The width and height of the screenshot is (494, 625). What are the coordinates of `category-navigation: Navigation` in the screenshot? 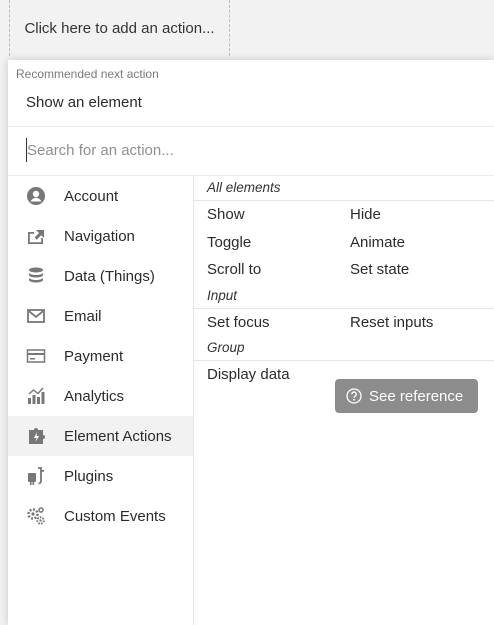 It's located at (100, 236).